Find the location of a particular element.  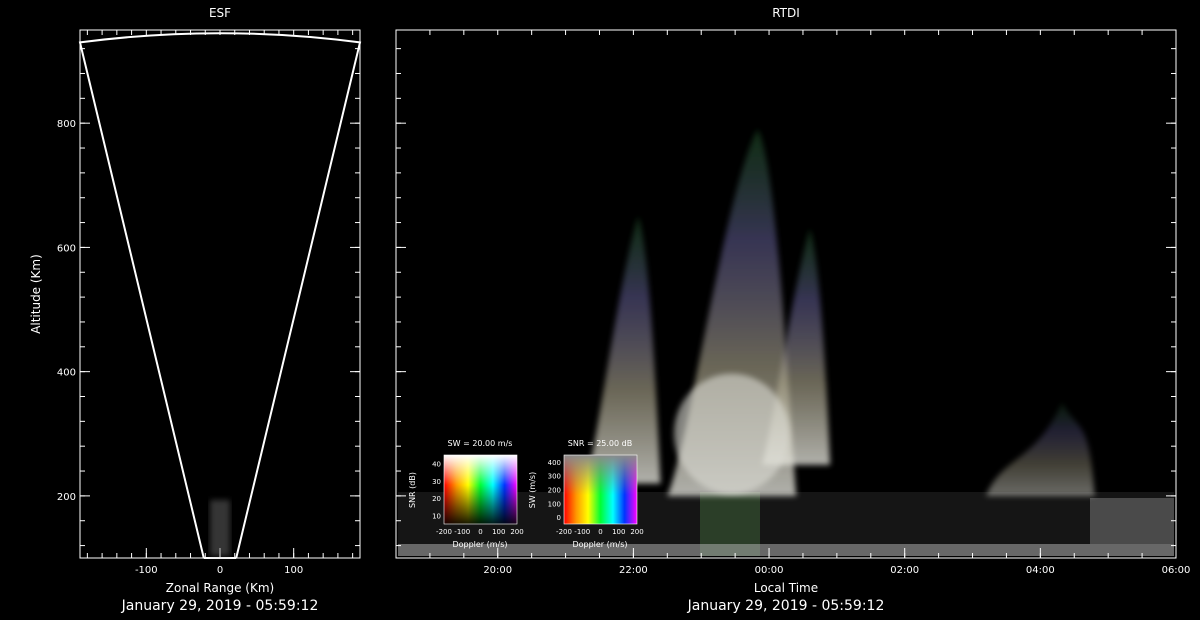

legend1-y-label: SNR (dB) is located at coordinates (412, 490).